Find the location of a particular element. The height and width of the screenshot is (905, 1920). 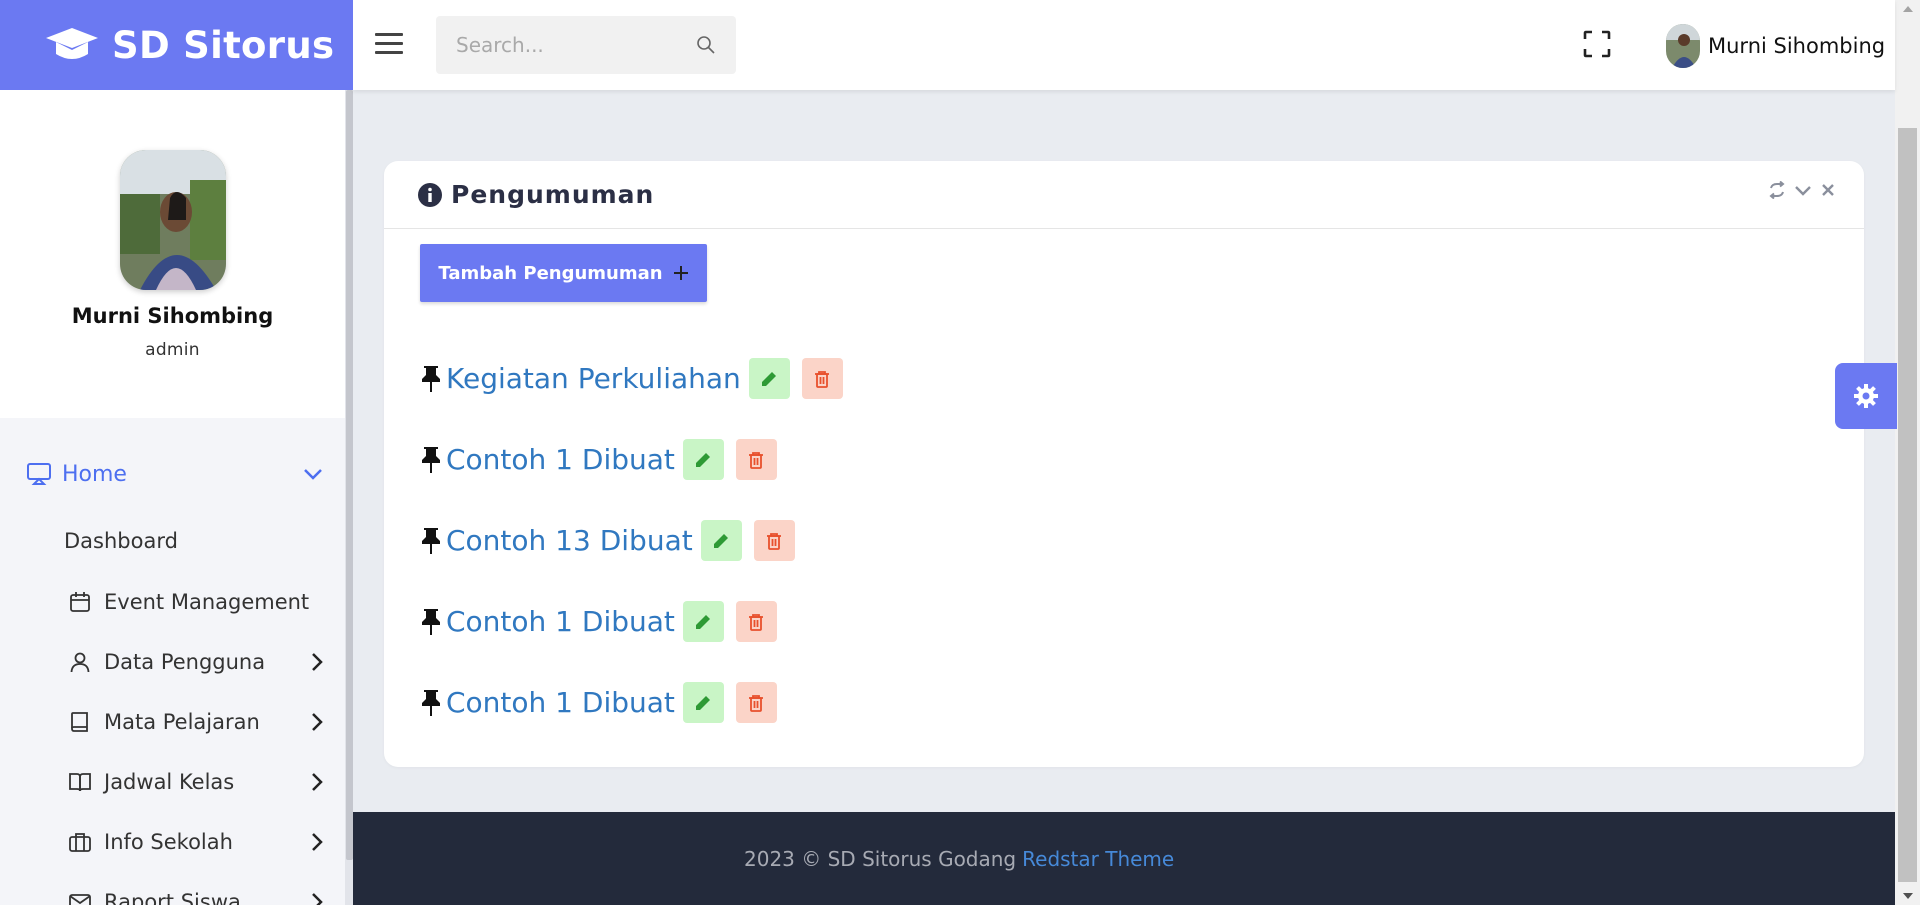

chevron-down-icon is located at coordinates (313, 474).